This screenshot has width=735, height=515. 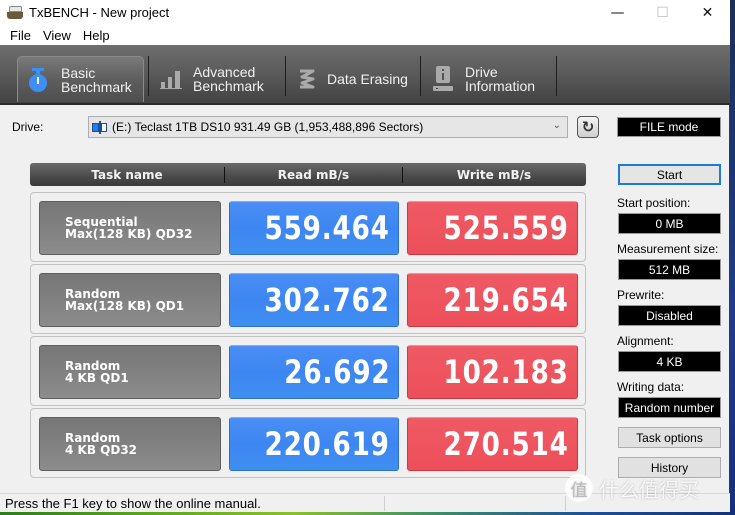 I want to click on bar-chart-icon, so click(x=171, y=79).